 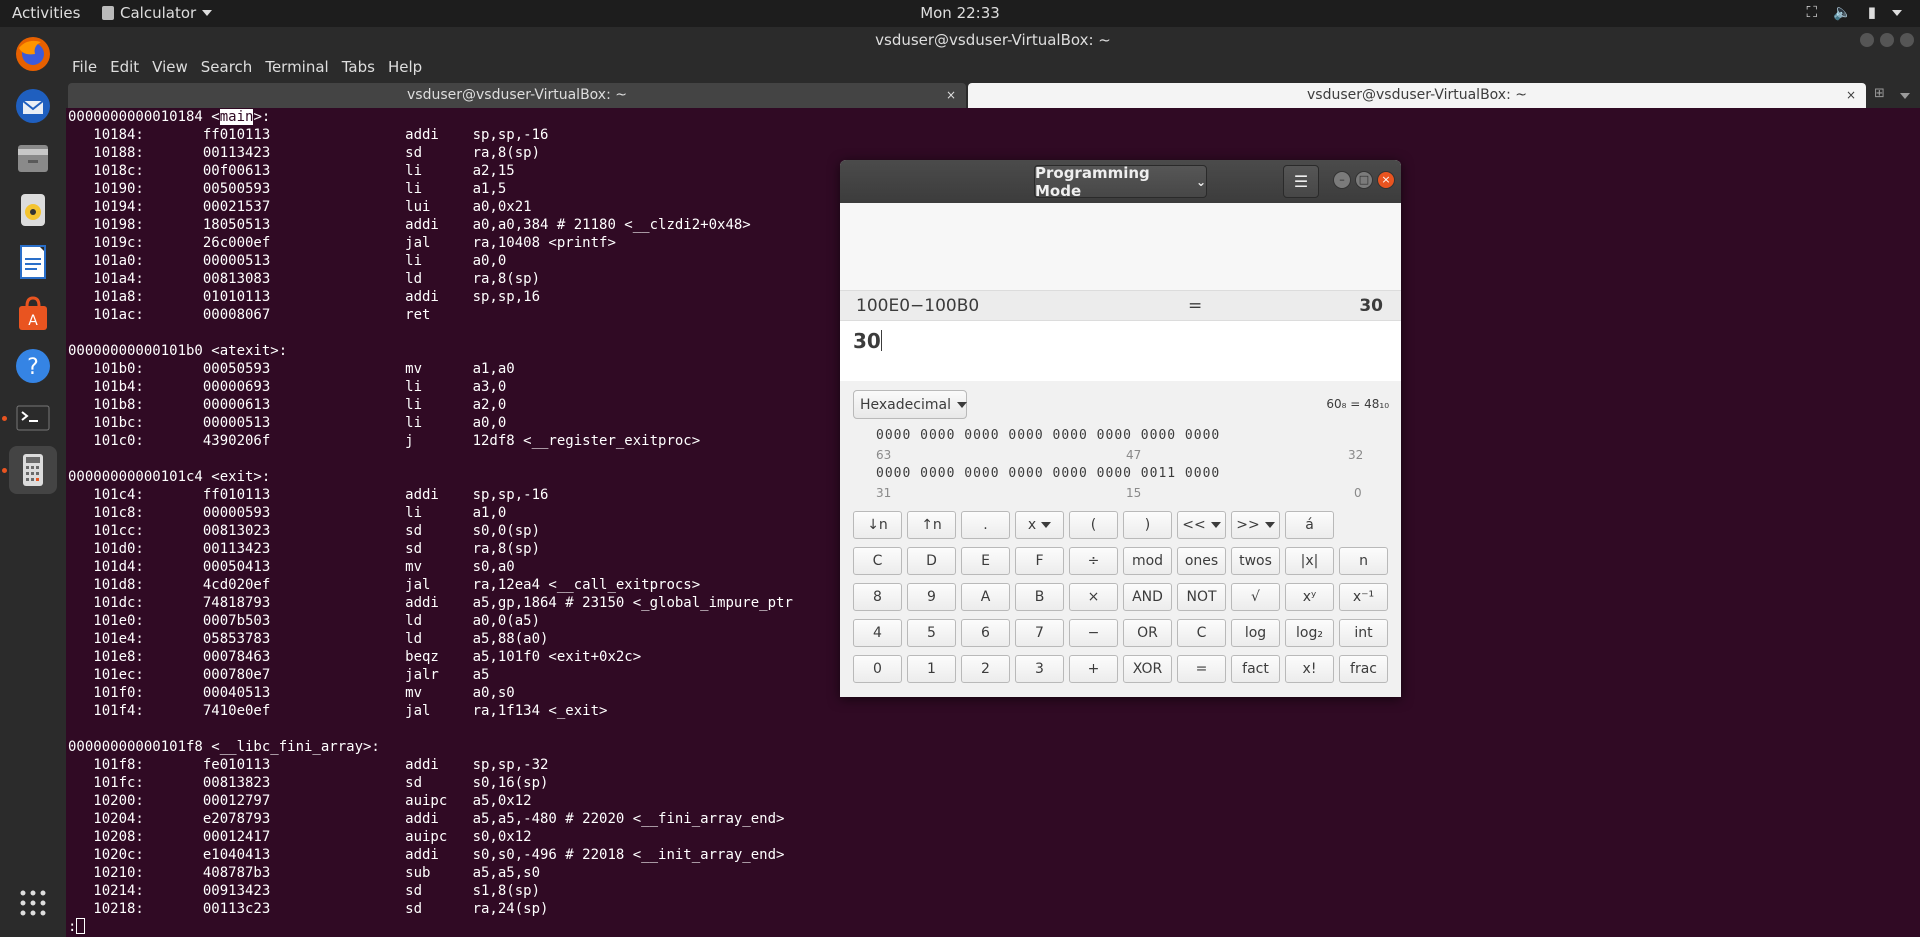 What do you see at coordinates (985, 525) in the screenshot?
I see `calc-key-button: .` at bounding box center [985, 525].